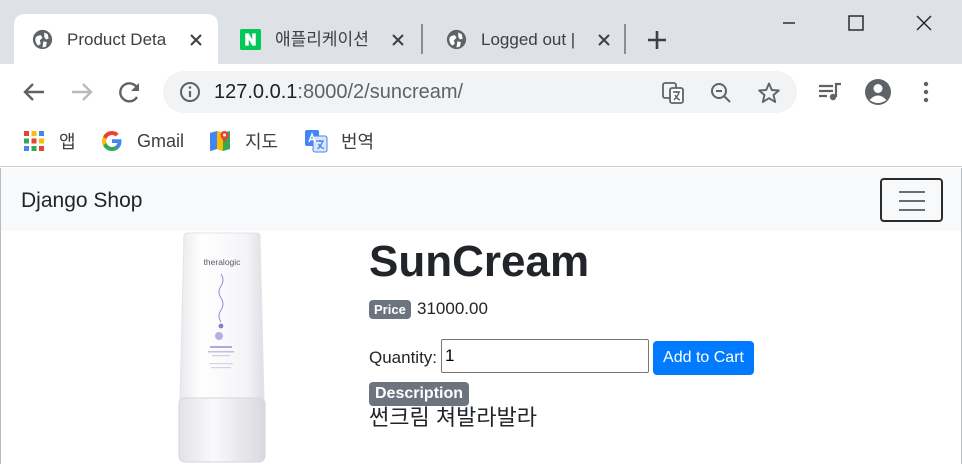 The height and width of the screenshot is (464, 962). Describe the element at coordinates (82, 92) in the screenshot. I see `forward-arrow-icon` at that location.